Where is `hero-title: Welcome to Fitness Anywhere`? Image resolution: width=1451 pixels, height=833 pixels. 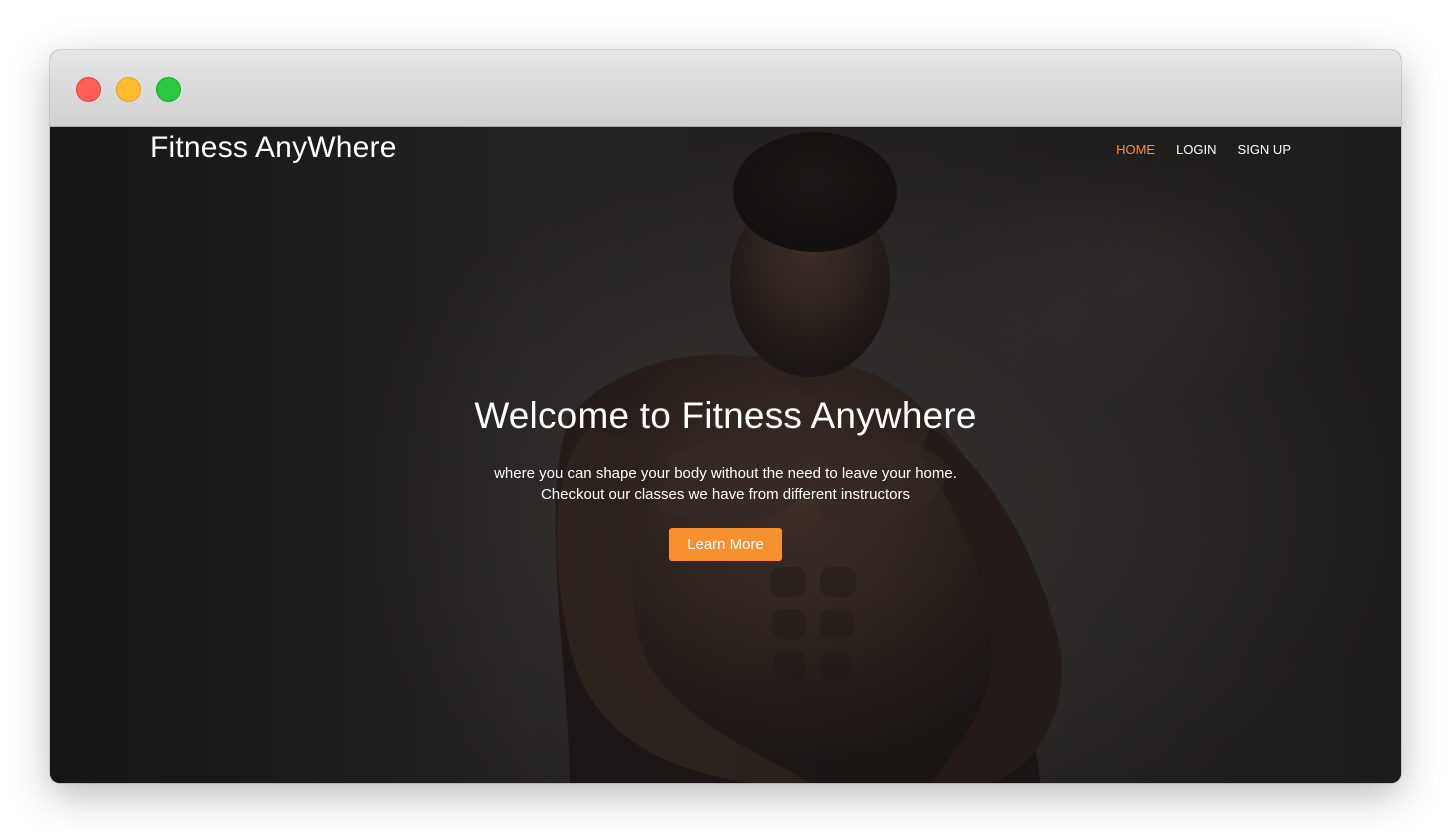
hero-title: Welcome to Fitness Anywhere is located at coordinates (725, 415).